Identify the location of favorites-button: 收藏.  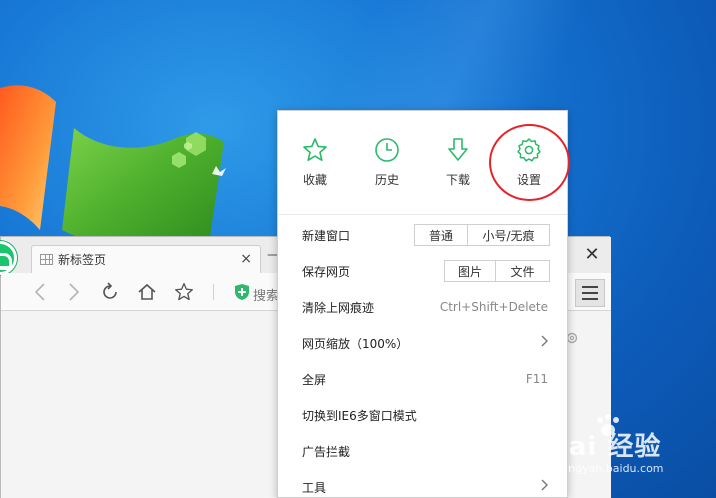
(315, 162).